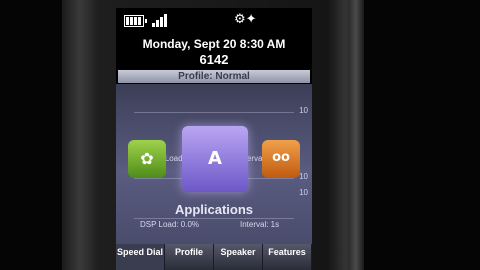 The image size is (480, 270). I want to click on settings-icon: ✿, so click(147, 159).